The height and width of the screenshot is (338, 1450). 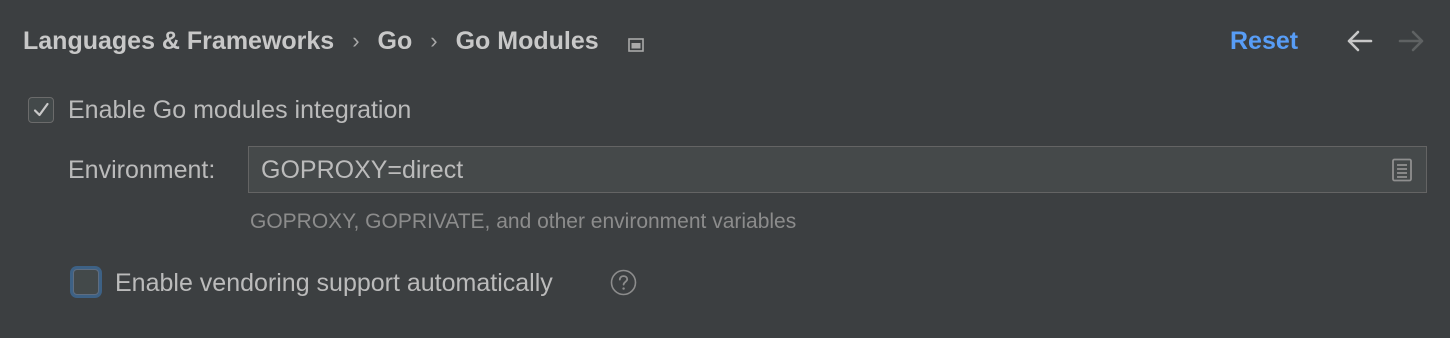 I want to click on checkmark-icon, so click(x=41, y=109).